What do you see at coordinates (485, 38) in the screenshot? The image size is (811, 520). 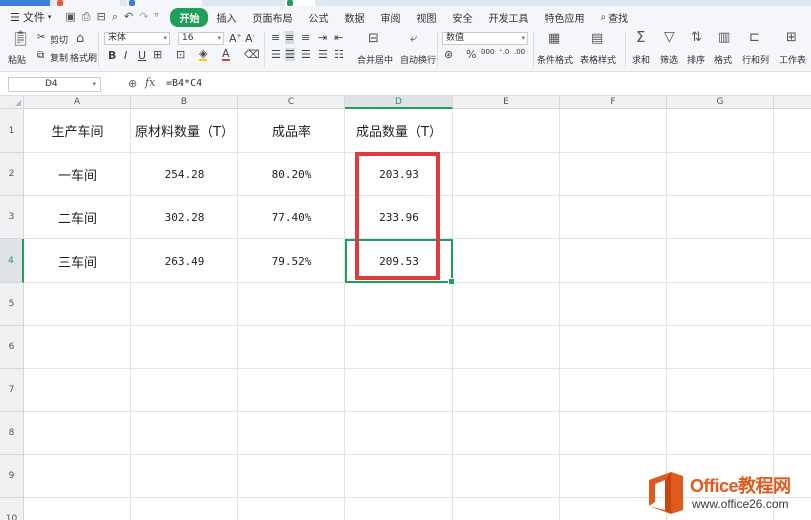 I see `number-format-select: 数值 ▾` at bounding box center [485, 38].